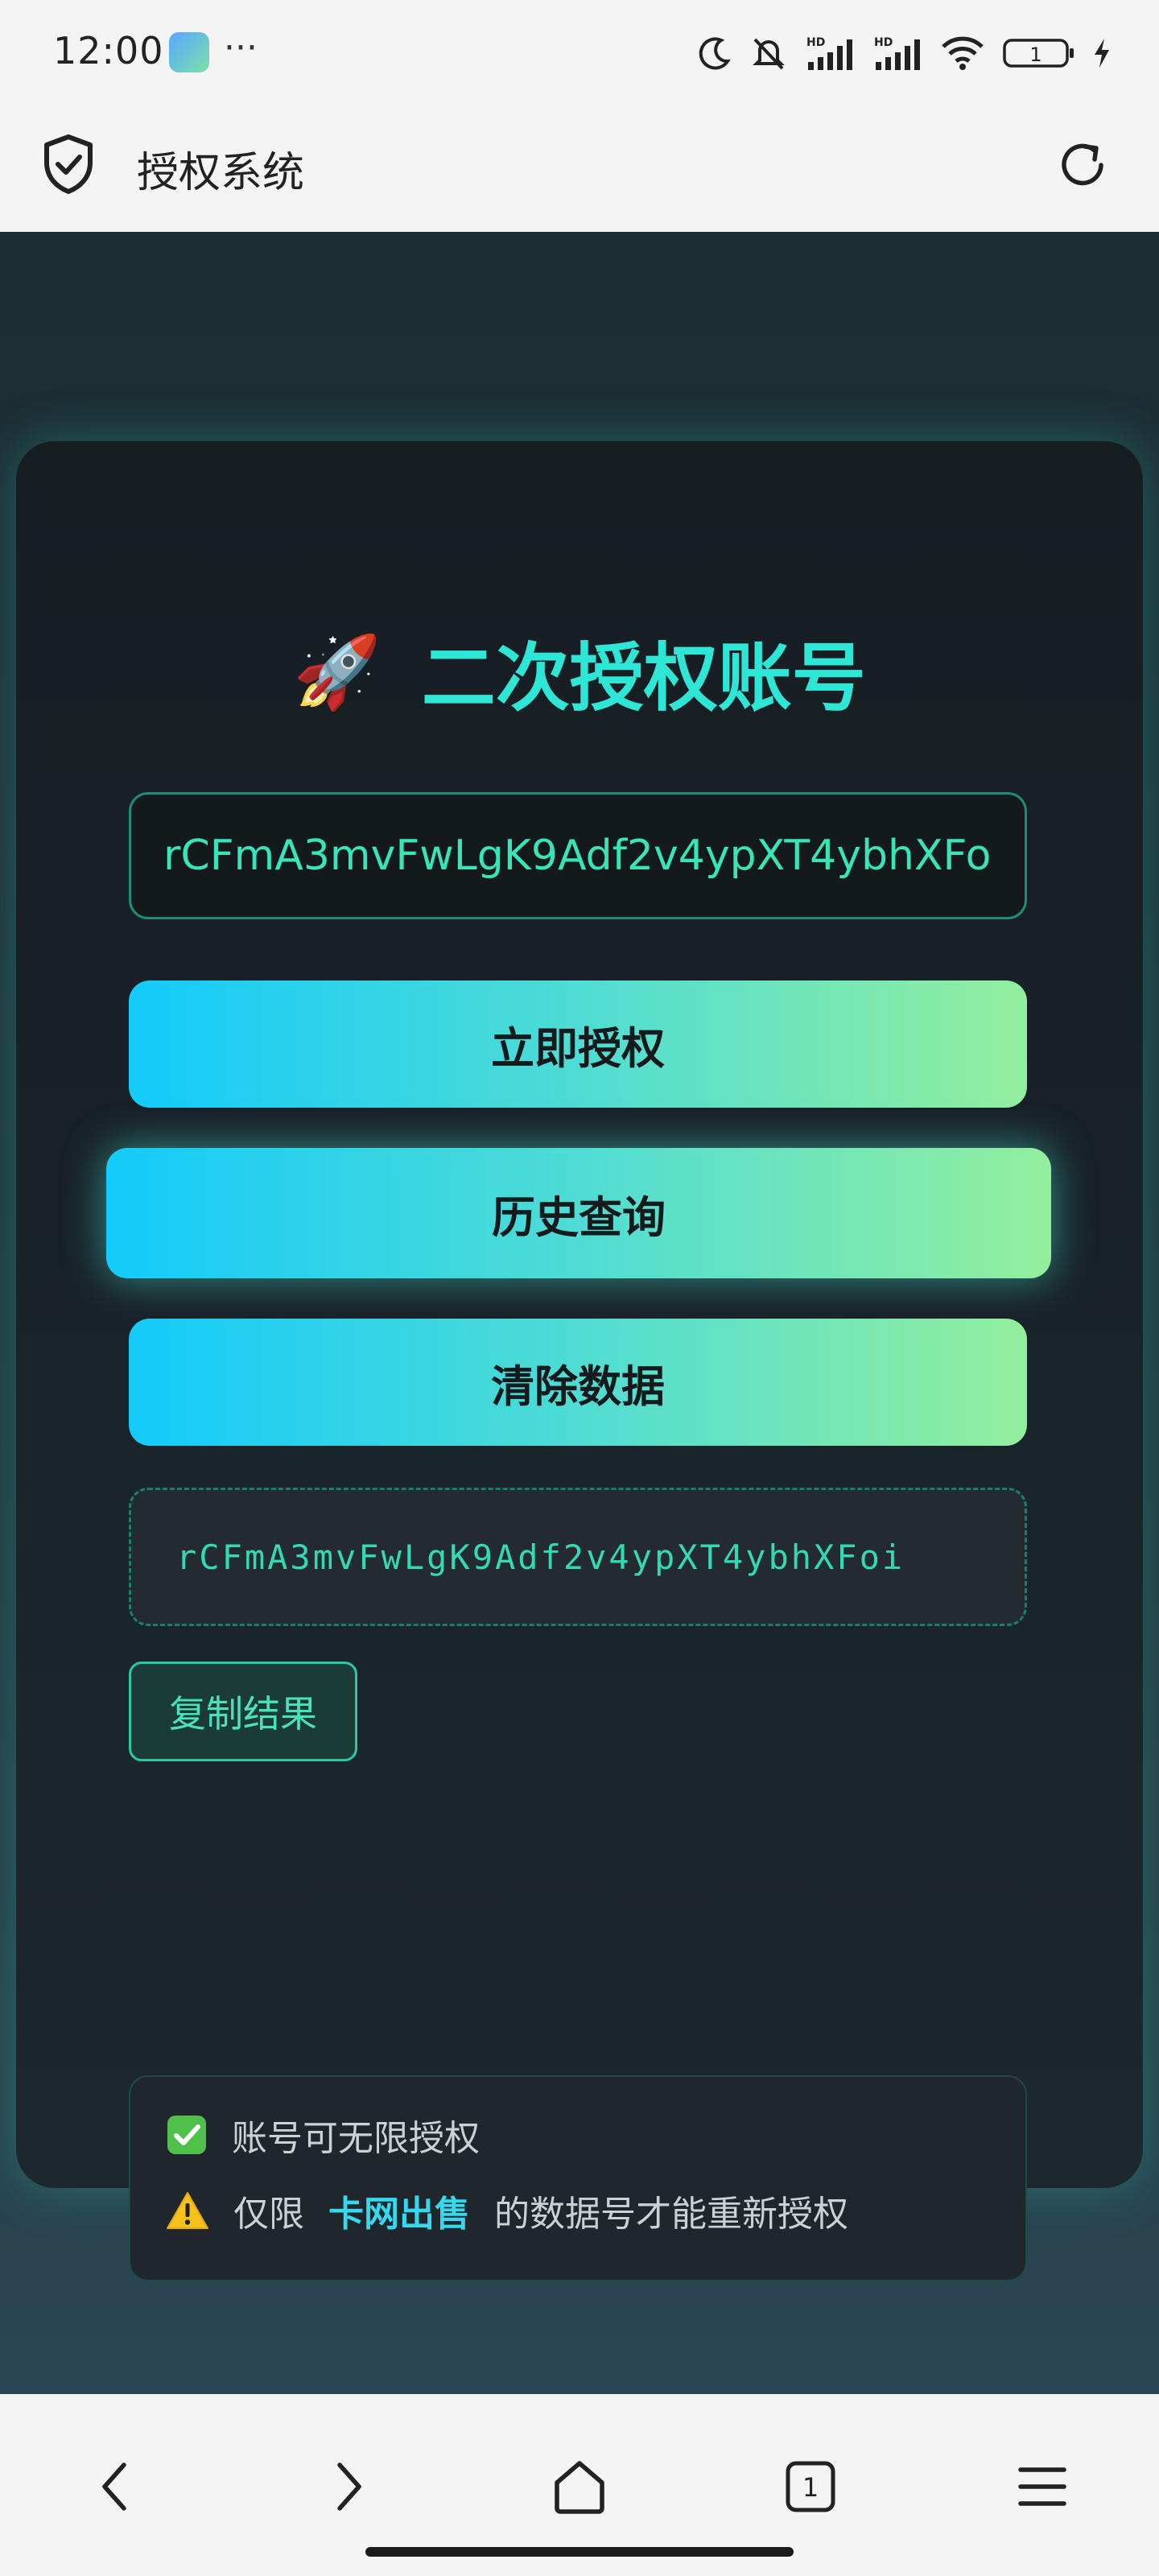 This screenshot has width=1159, height=2576. Describe the element at coordinates (578, 2178) in the screenshot. I see `info-box: 账号可无限授权 仅限 卡网出售 的数据号才能重新授权` at that location.